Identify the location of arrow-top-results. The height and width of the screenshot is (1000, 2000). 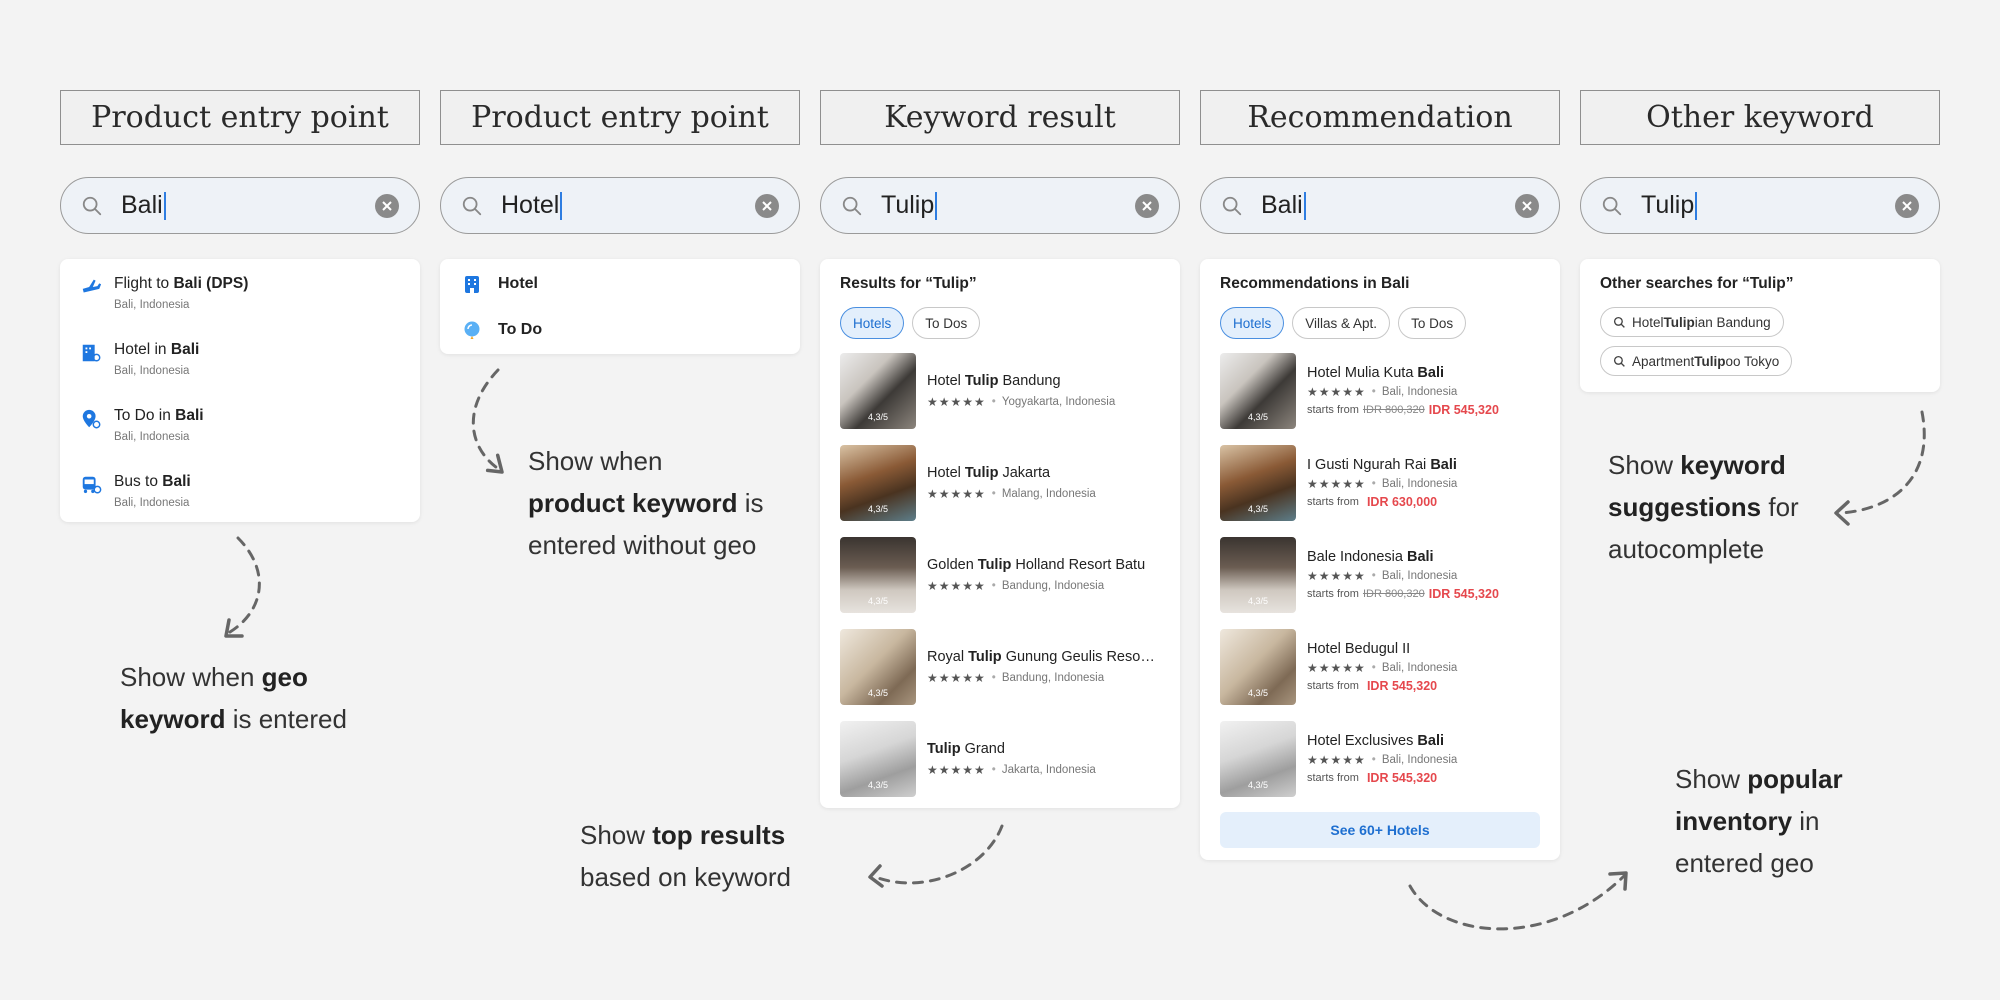
(938, 854).